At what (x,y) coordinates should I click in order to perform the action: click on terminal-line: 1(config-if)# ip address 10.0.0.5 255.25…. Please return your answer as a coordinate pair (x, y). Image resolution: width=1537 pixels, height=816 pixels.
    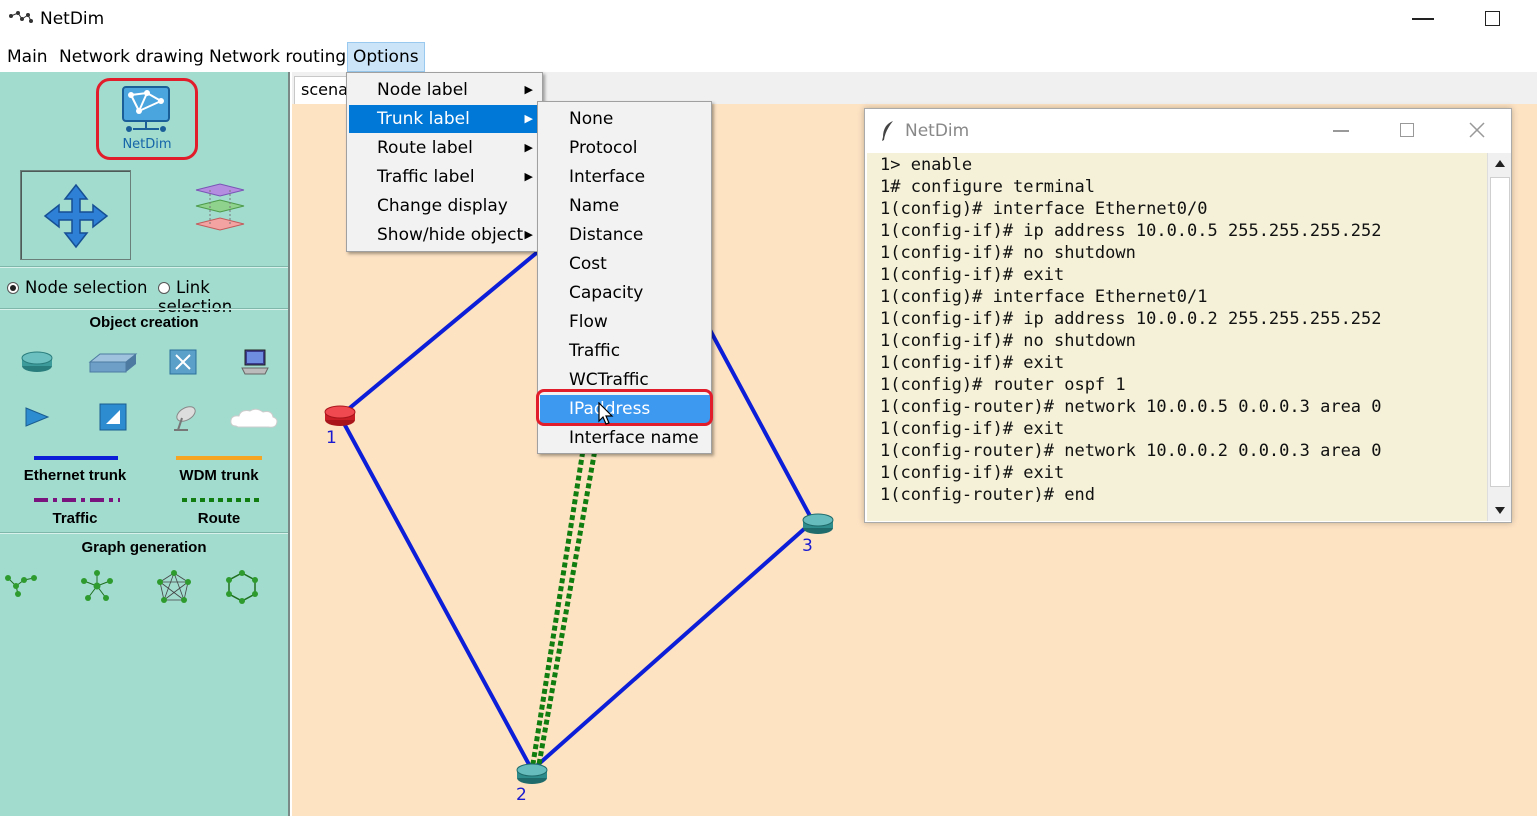
    Looking at the image, I should click on (1131, 231).